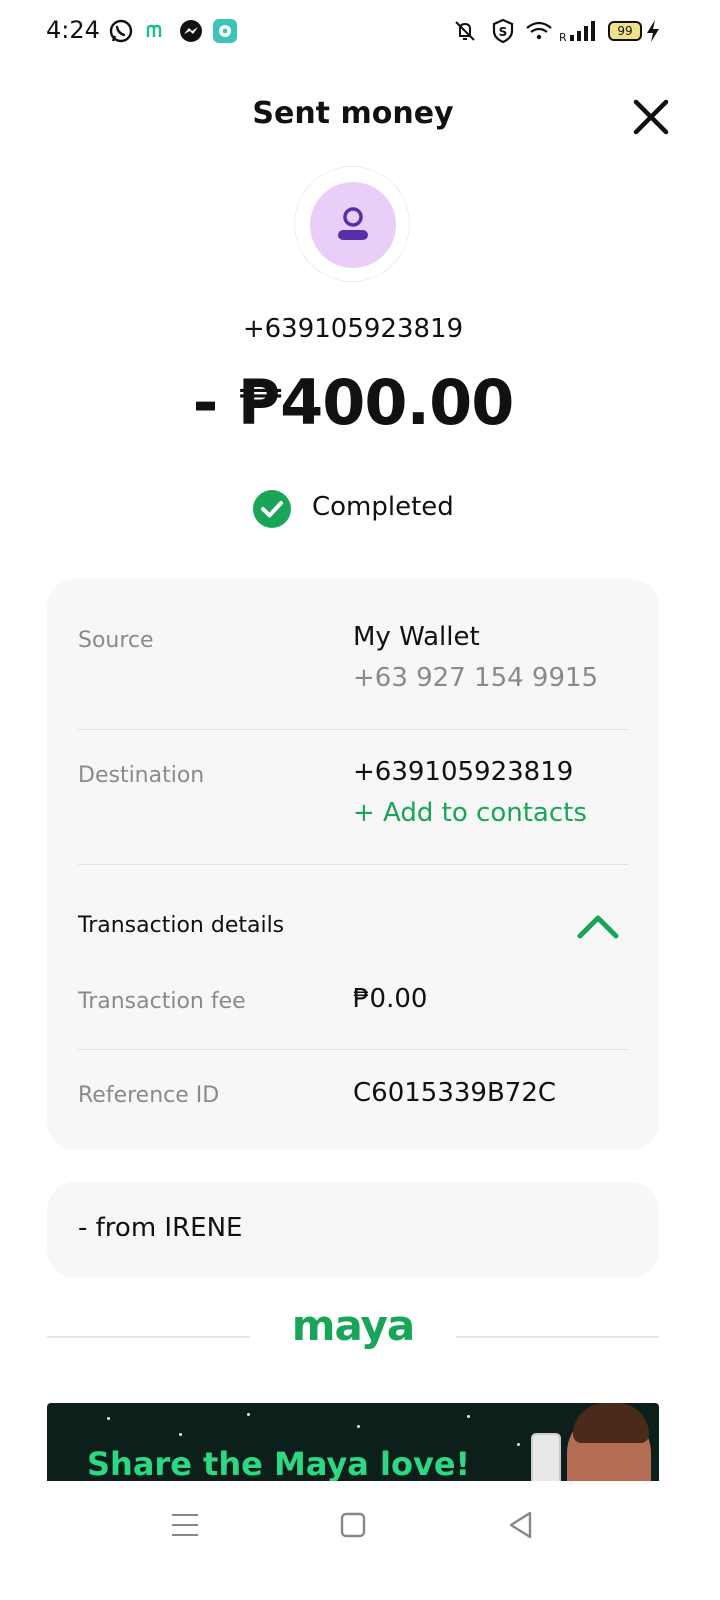 The width and height of the screenshot is (720, 1600). Describe the element at coordinates (353, 1525) in the screenshot. I see `home-icon` at that location.